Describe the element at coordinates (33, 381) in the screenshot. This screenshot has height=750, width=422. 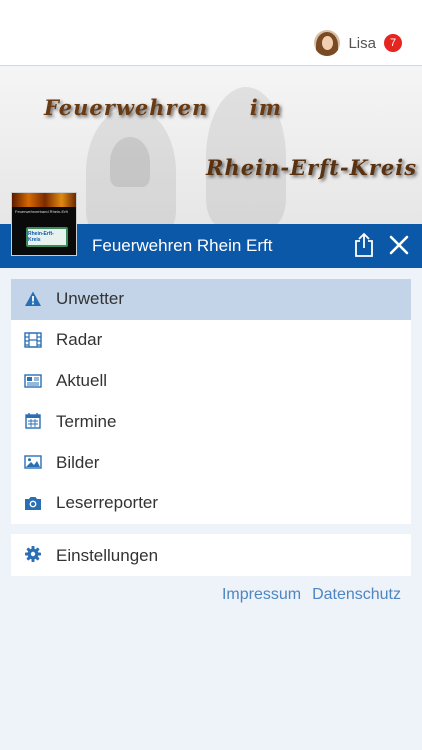
I see `newspaper-icon` at that location.